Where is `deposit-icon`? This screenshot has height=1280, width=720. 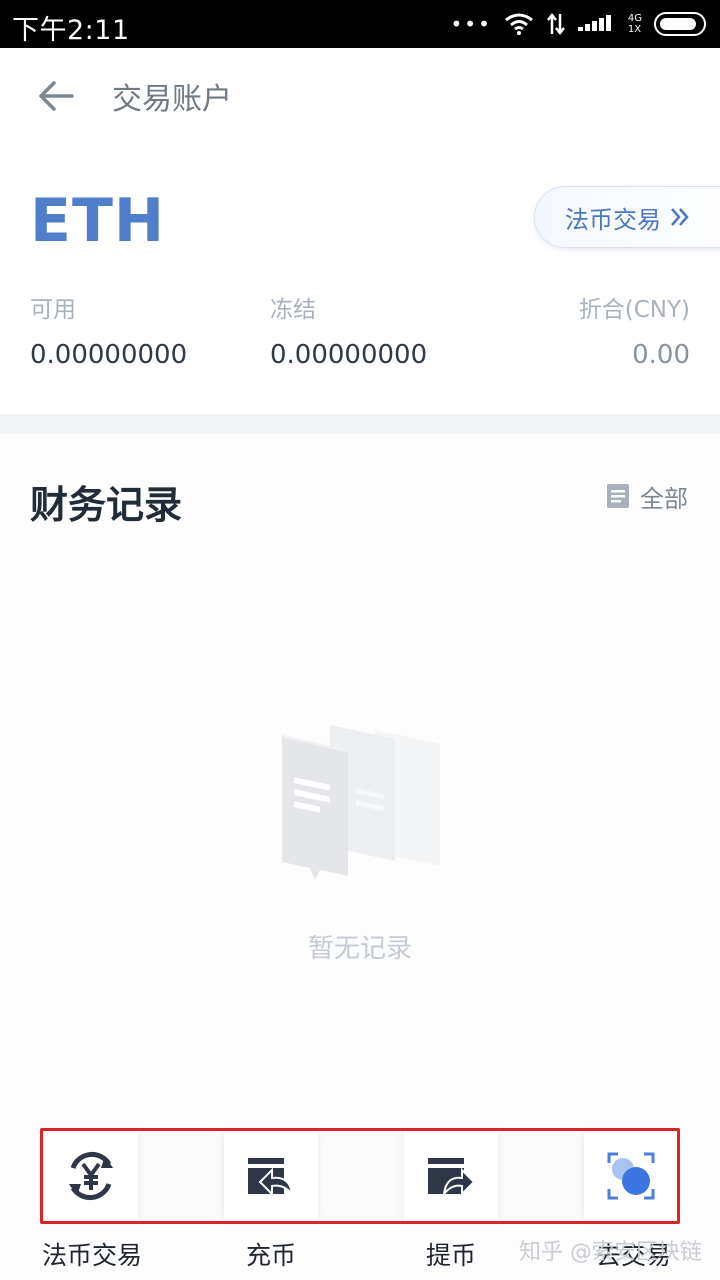
deposit-icon is located at coordinates (271, 1178).